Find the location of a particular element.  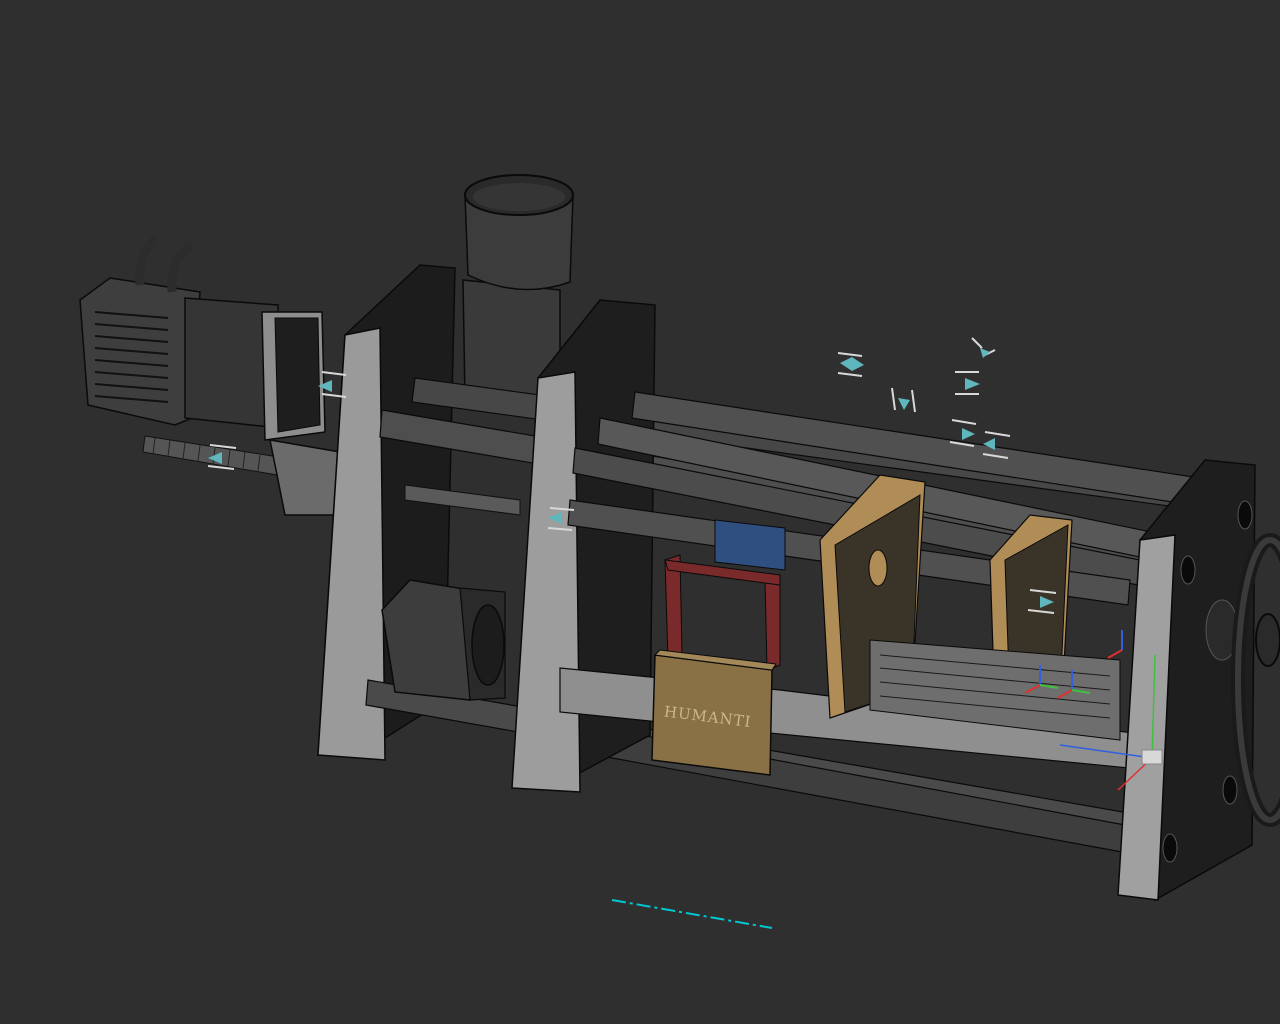

origin-box is located at coordinates (1152, 757).